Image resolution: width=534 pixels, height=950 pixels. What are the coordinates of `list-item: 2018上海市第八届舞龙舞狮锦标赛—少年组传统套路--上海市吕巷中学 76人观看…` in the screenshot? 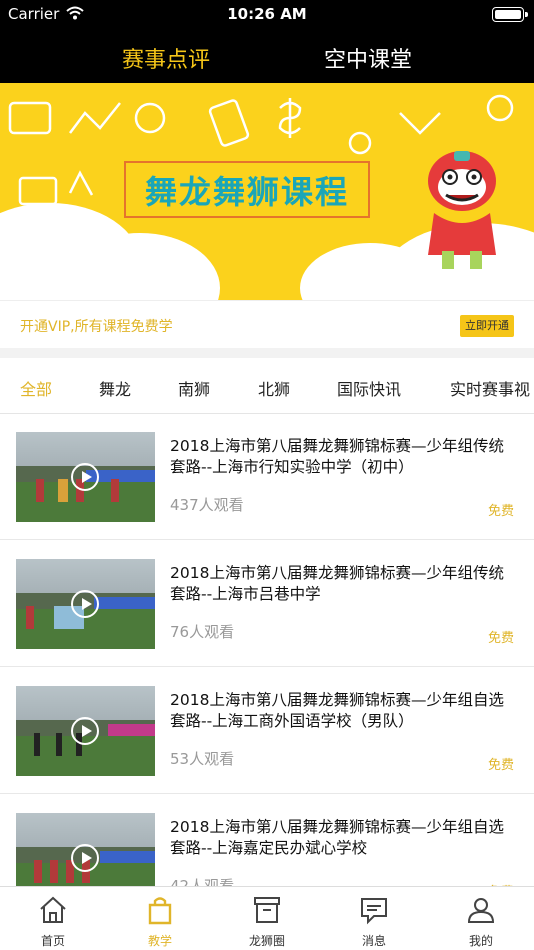 It's located at (267, 604).